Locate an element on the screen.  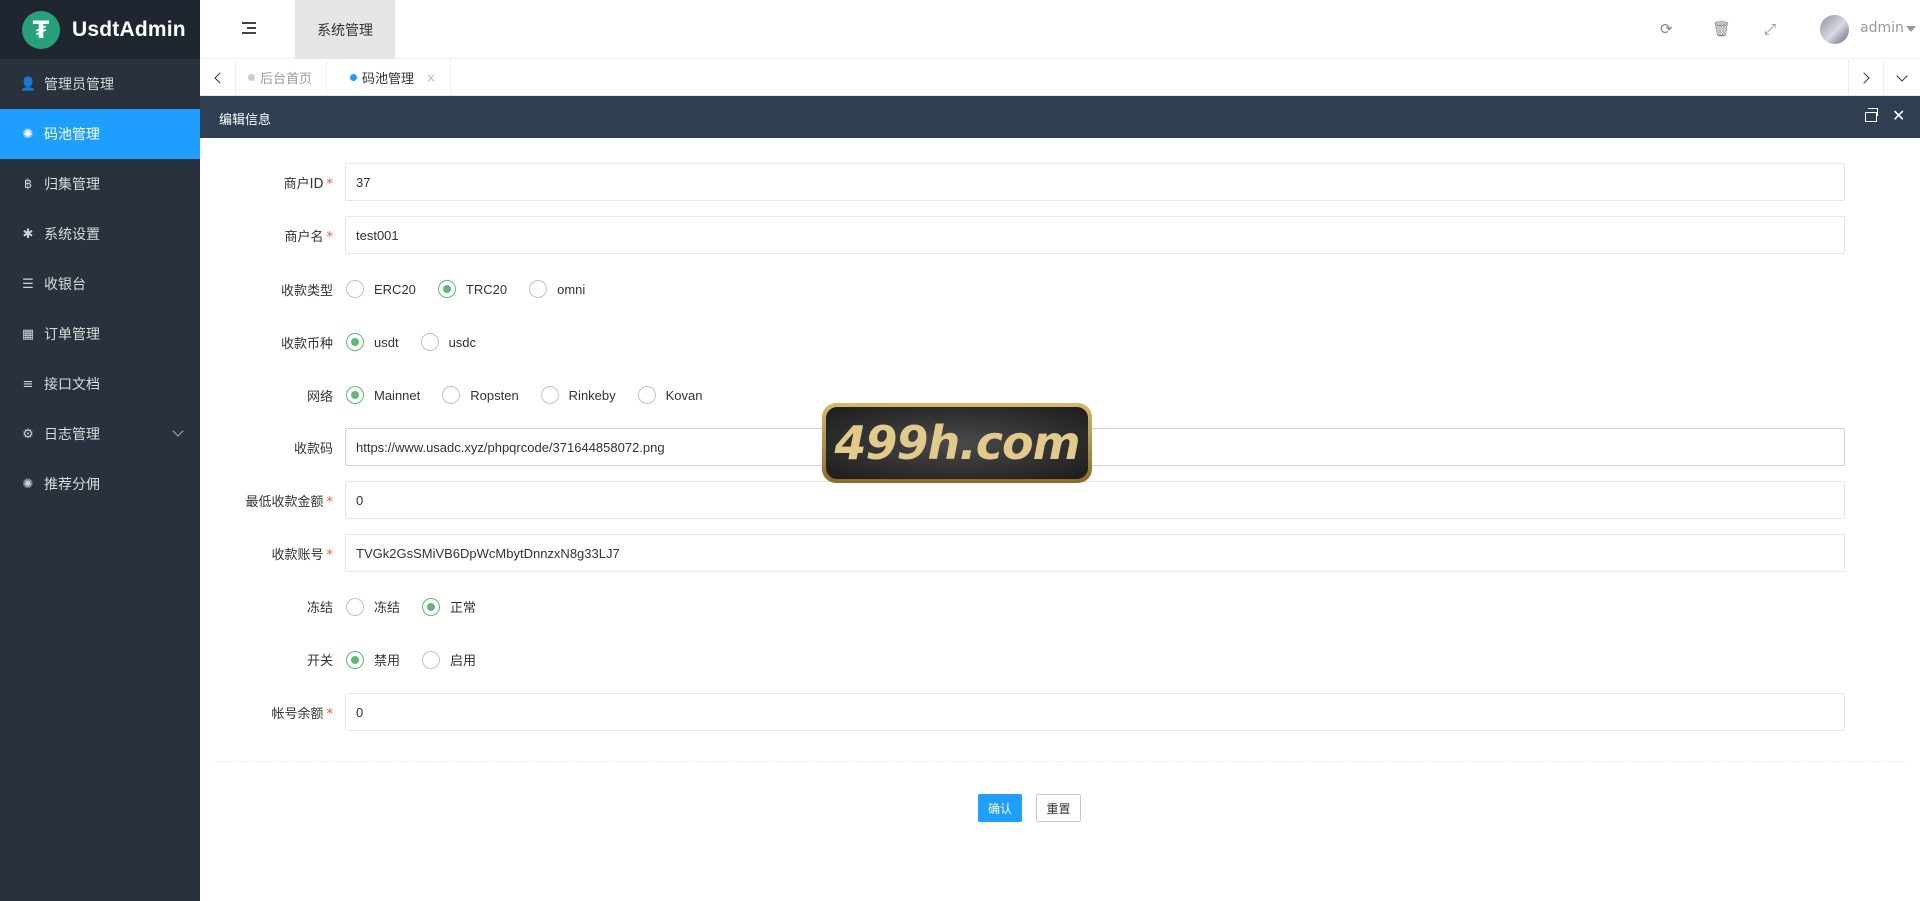
tabs-menu-button is located at coordinates (1902, 77).